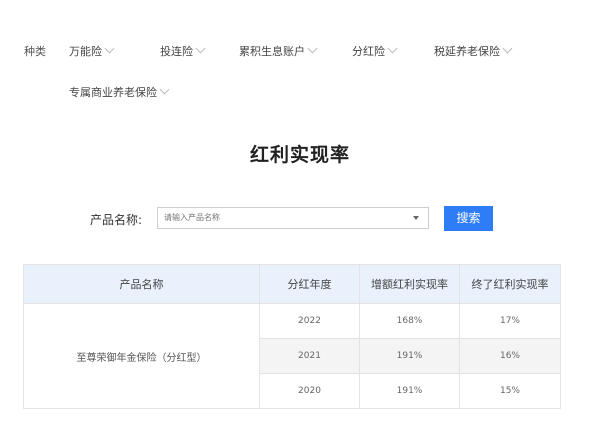  What do you see at coordinates (272, 51) in the screenshot?
I see `category-item-label: 累积生息账户` at bounding box center [272, 51].